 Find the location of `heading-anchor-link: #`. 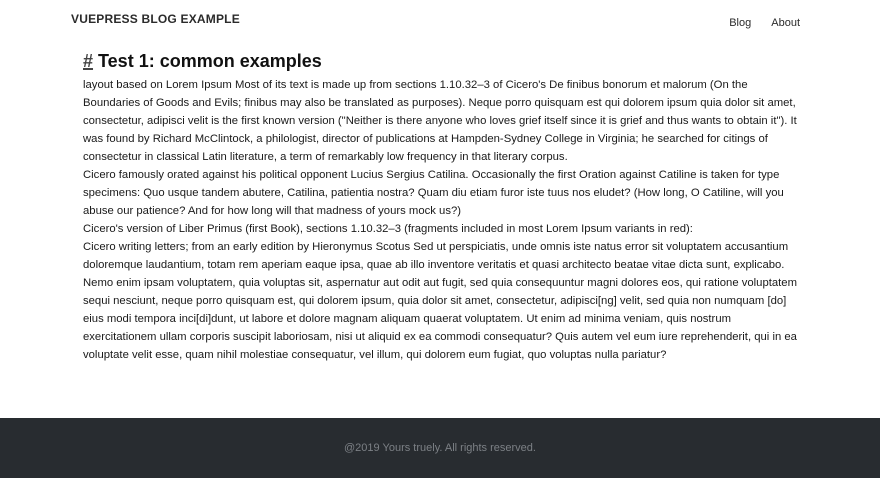

heading-anchor-link: # is located at coordinates (88, 61).